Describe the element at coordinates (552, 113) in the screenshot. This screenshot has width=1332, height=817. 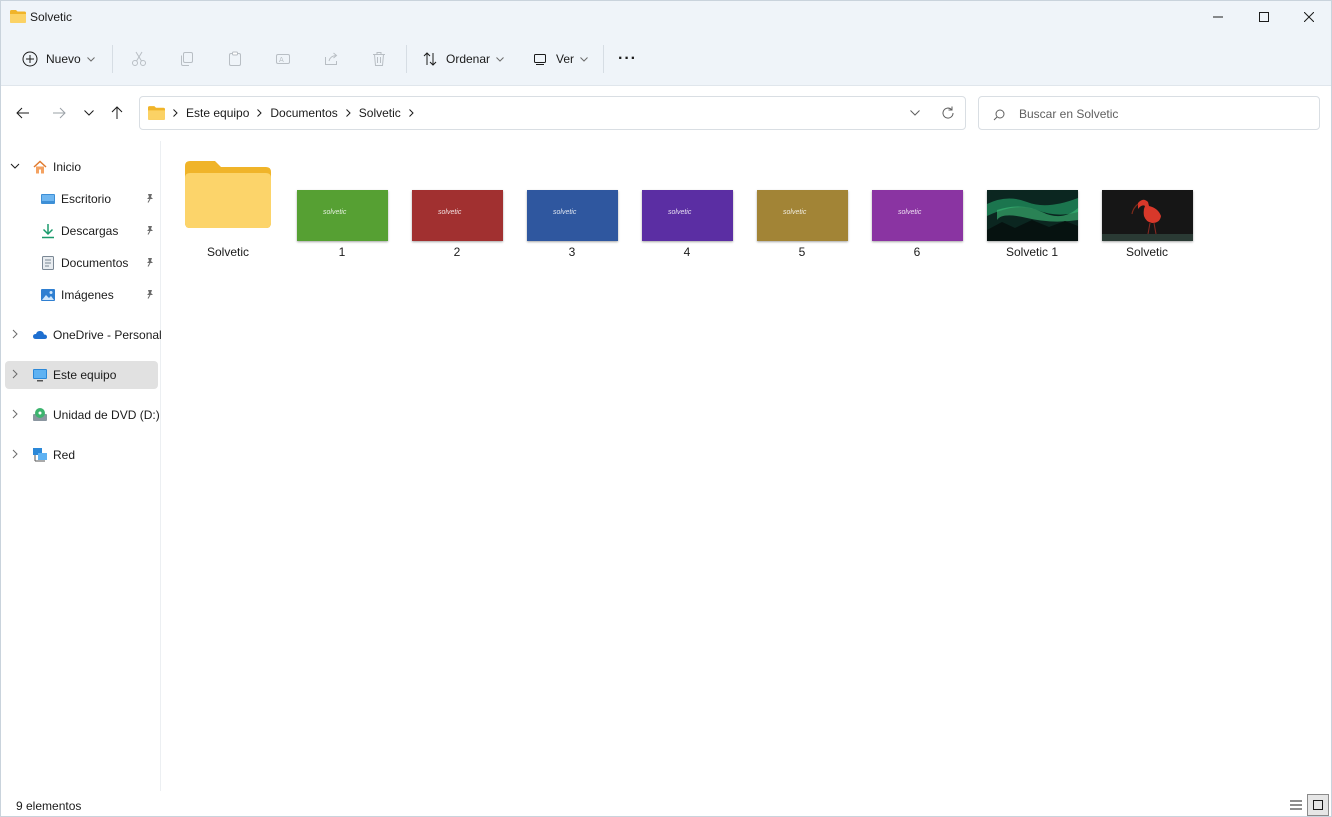
I see `address-bar: Este equipo Documentos Solvetic` at that location.